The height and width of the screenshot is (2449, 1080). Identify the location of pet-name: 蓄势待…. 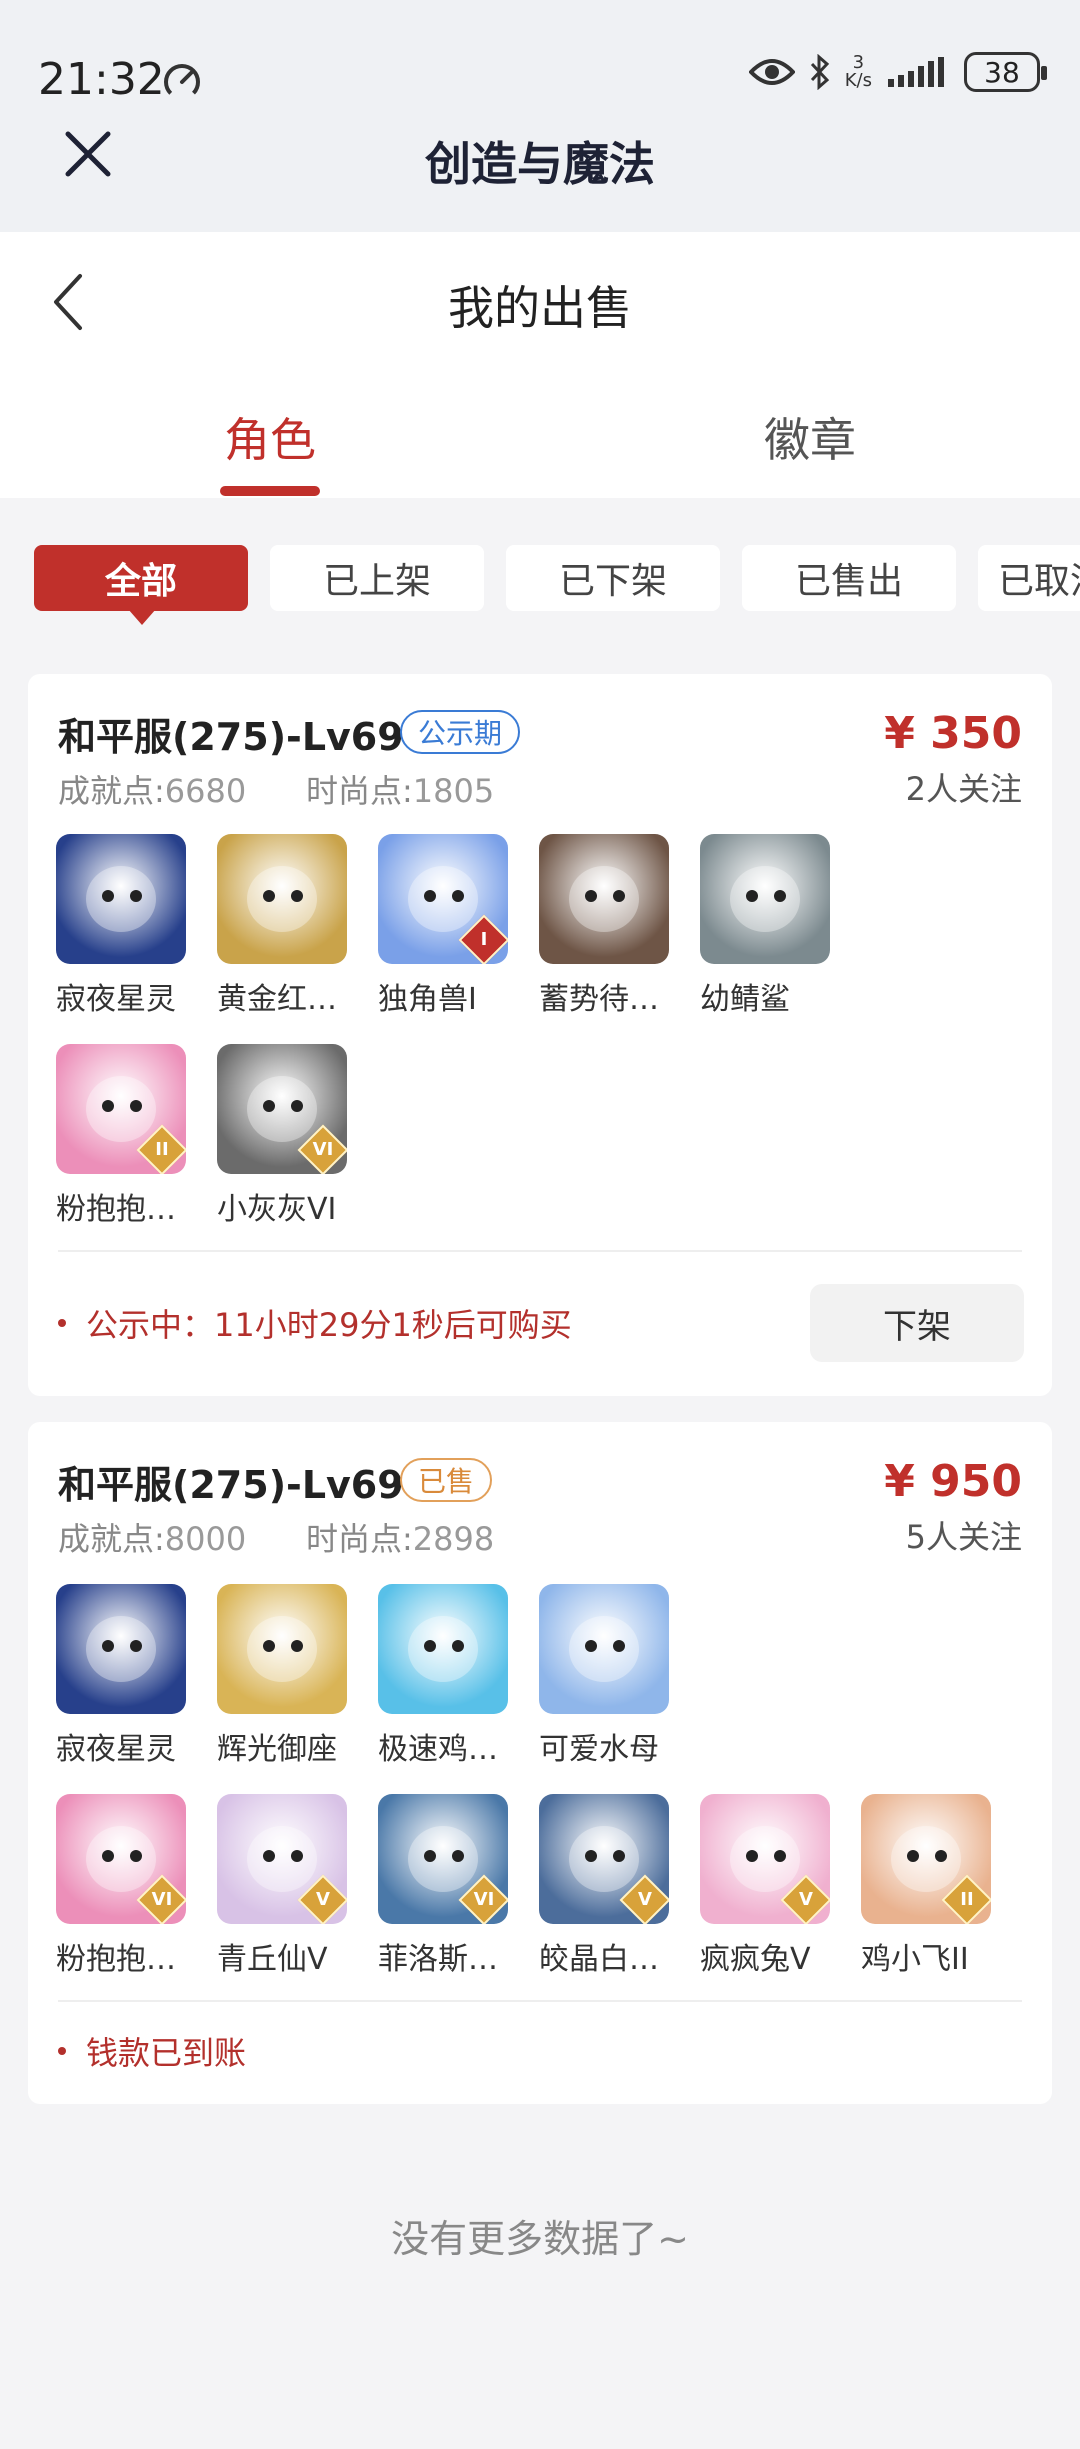
(599, 999).